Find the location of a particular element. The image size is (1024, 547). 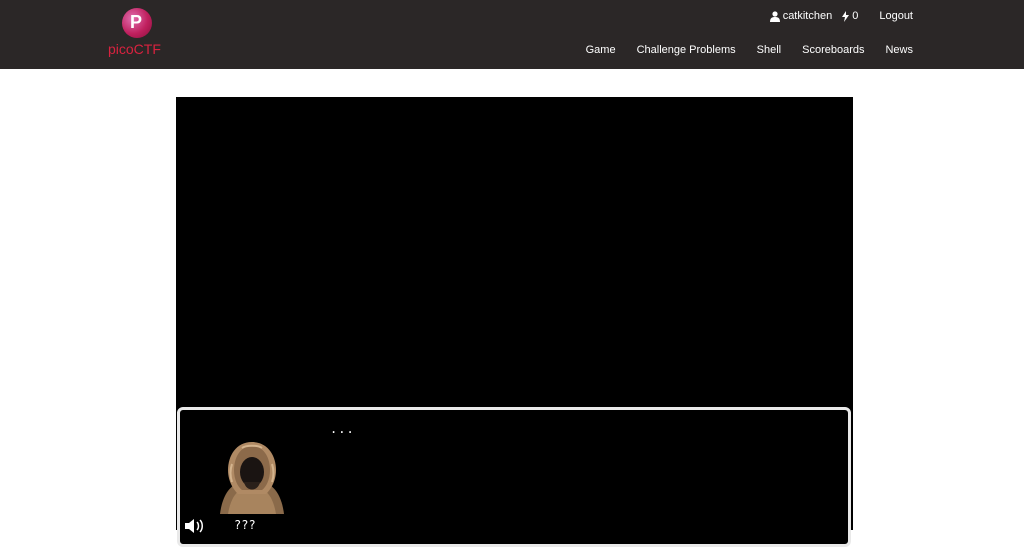

logo-text: picoCTF is located at coordinates (134, 49).